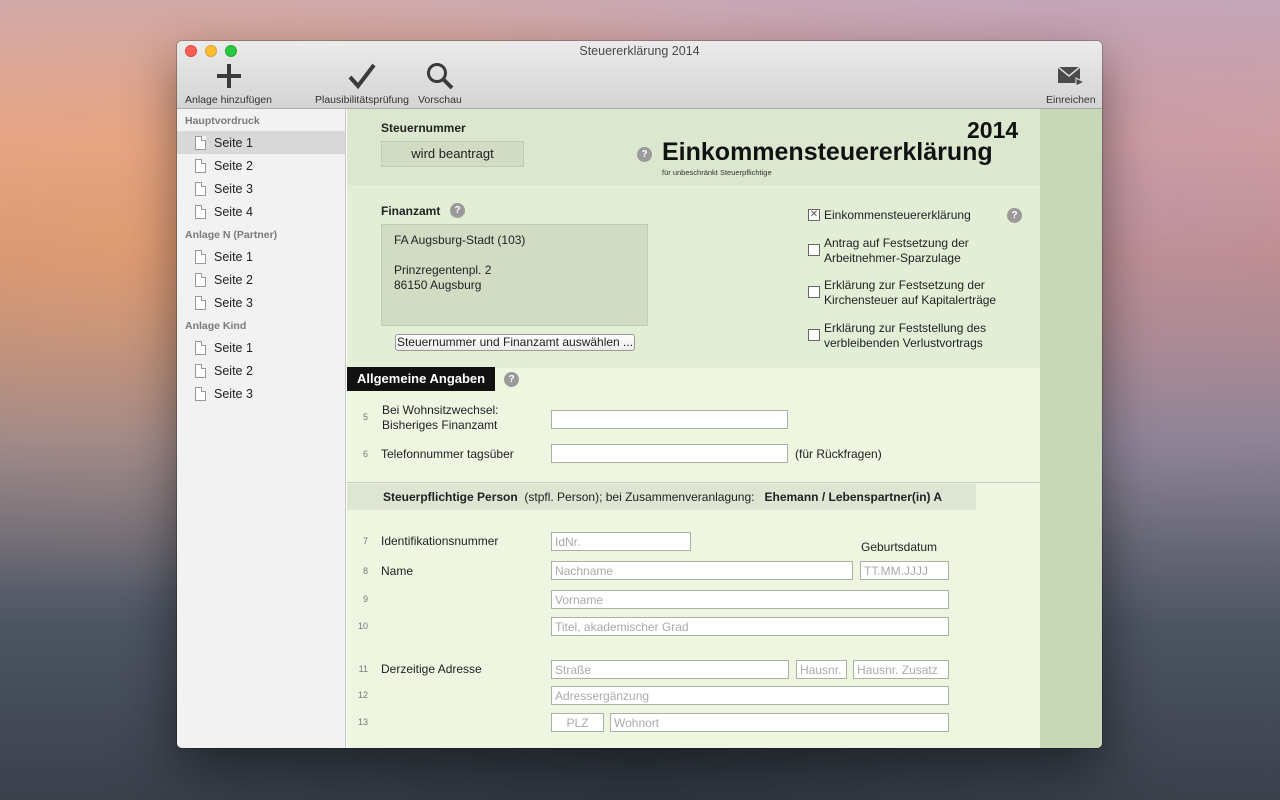 The image size is (1280, 800). Describe the element at coordinates (440, 76) in the screenshot. I see `magnifier-icon` at that location.